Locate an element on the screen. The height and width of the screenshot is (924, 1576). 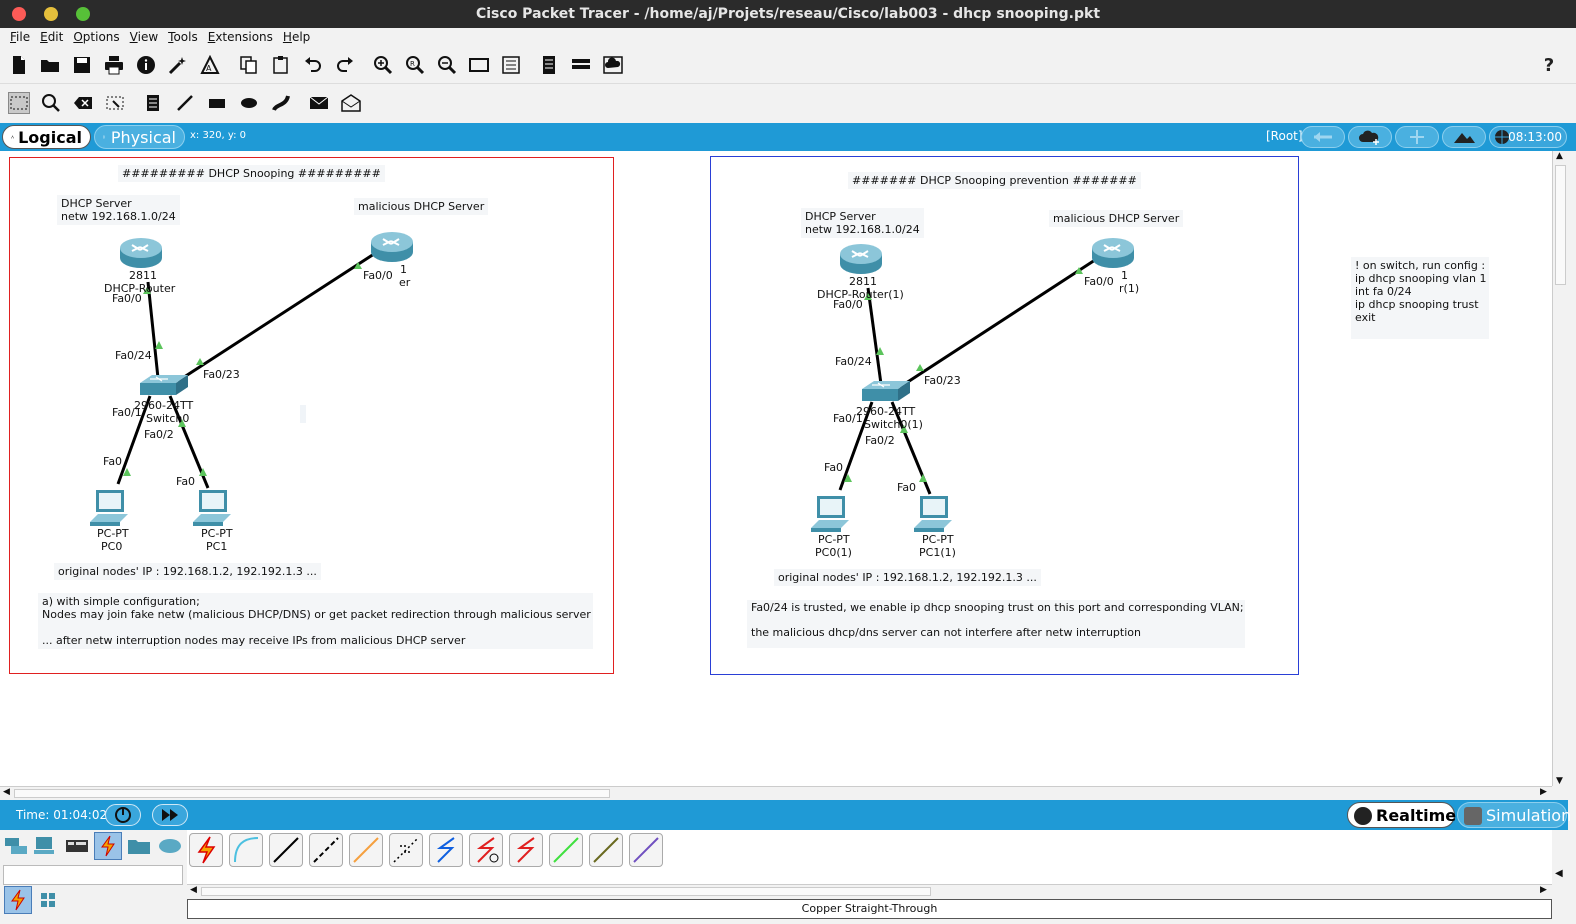
draw-ellipse-icon is located at coordinates (249, 103).